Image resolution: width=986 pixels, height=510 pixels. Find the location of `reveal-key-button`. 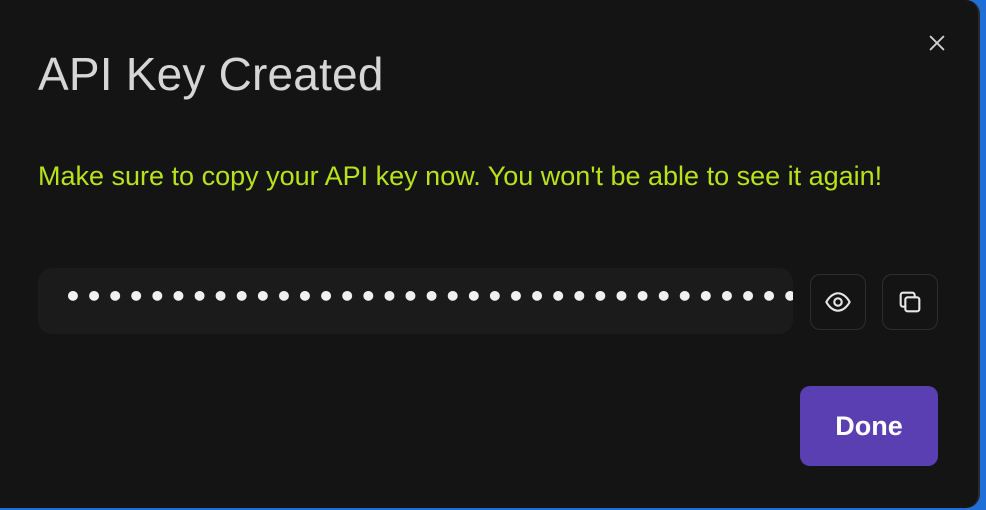

reveal-key-button is located at coordinates (838, 302).